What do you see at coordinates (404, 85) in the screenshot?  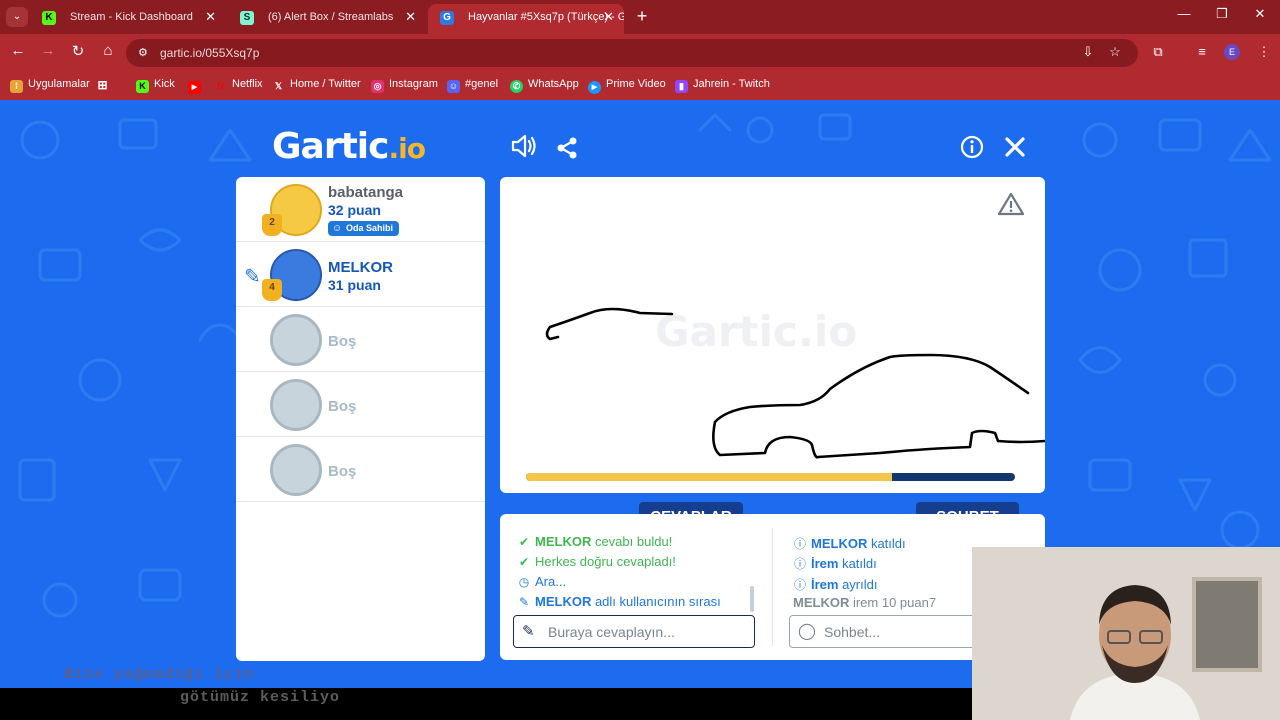 I see `bookmark-instagram: ◎ Instagram` at bounding box center [404, 85].